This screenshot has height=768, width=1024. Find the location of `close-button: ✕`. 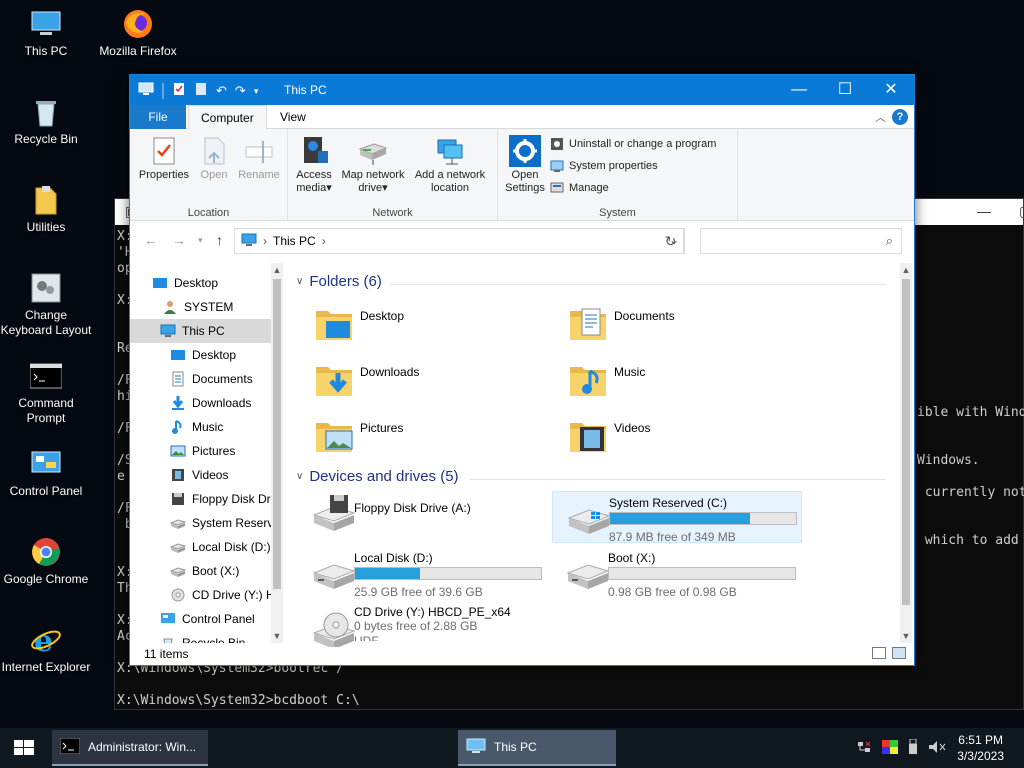

close-button: ✕ is located at coordinates (891, 90).